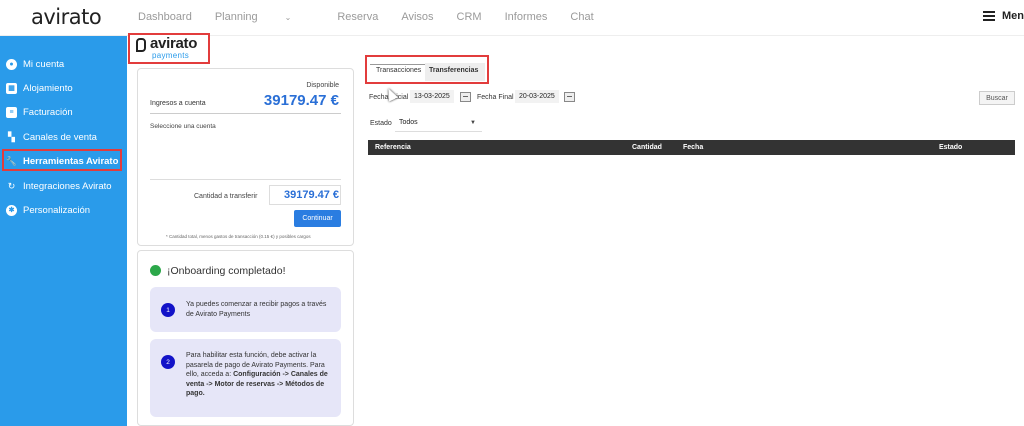 The height and width of the screenshot is (426, 1024). I want to click on sidebar-item-label: Mi cuenta, so click(44, 64).